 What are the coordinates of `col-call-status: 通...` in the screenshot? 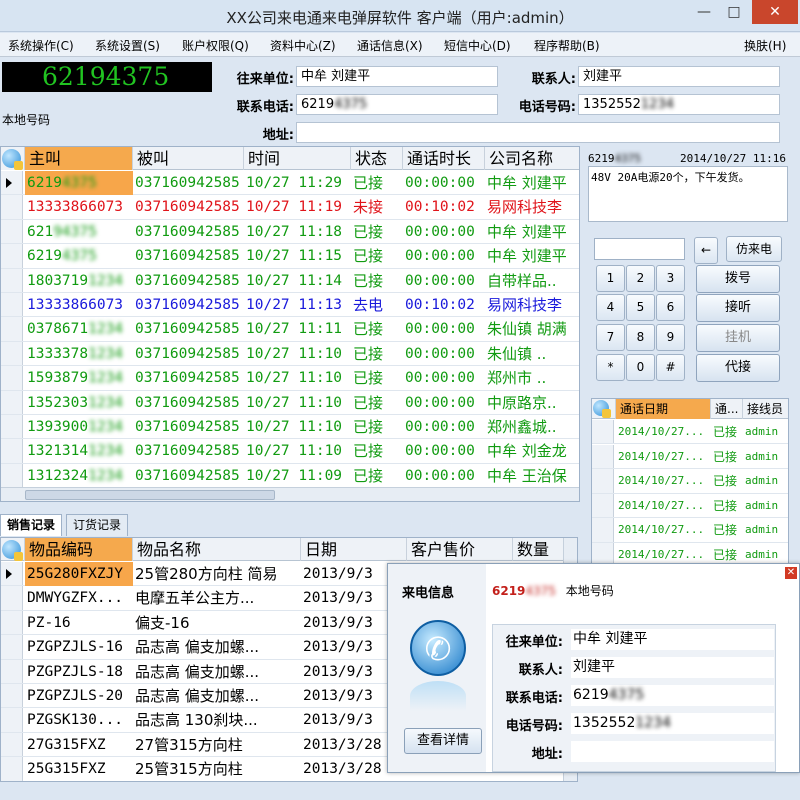 It's located at (727, 409).